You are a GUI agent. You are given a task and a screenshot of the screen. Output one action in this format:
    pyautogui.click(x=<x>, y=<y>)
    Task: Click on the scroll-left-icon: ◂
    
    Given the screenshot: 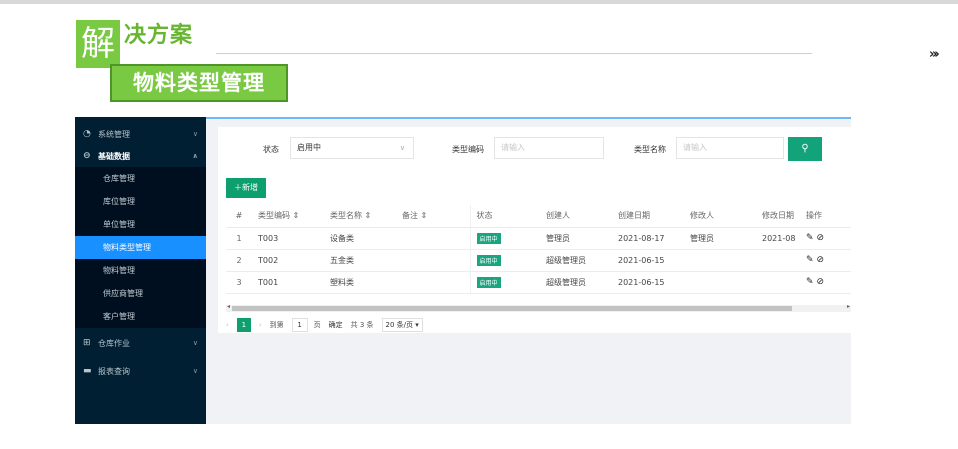 What is the action you would take?
    pyautogui.click(x=228, y=306)
    